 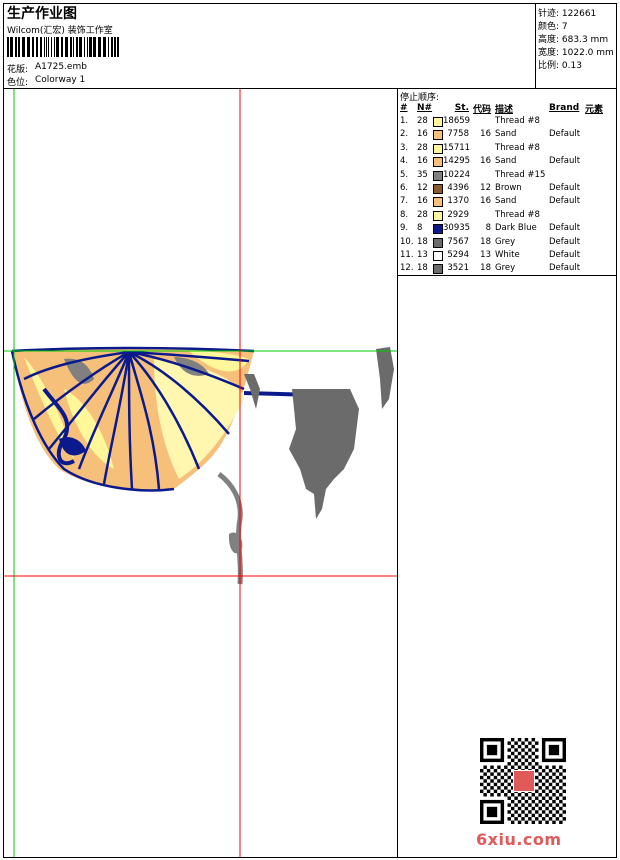 I want to click on thread-row: 3. 28 15711 Thread #8, so click(x=507, y=148).